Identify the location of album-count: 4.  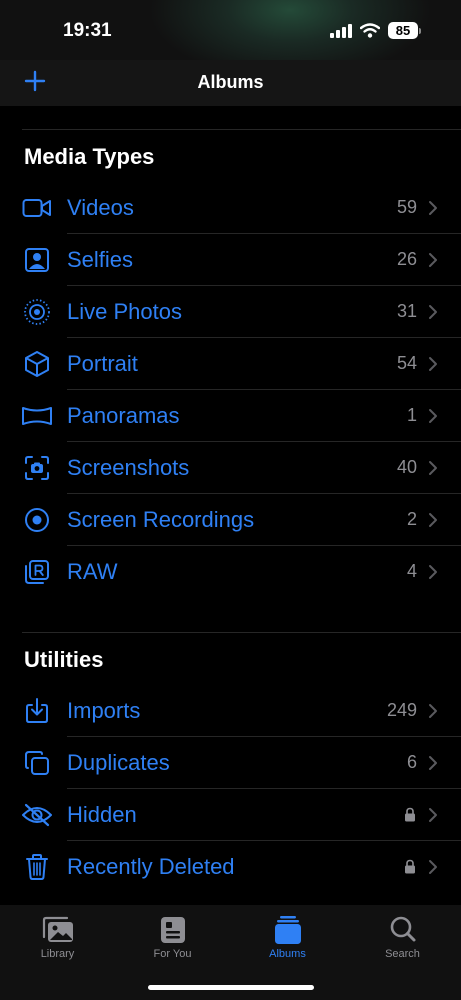
(411, 571).